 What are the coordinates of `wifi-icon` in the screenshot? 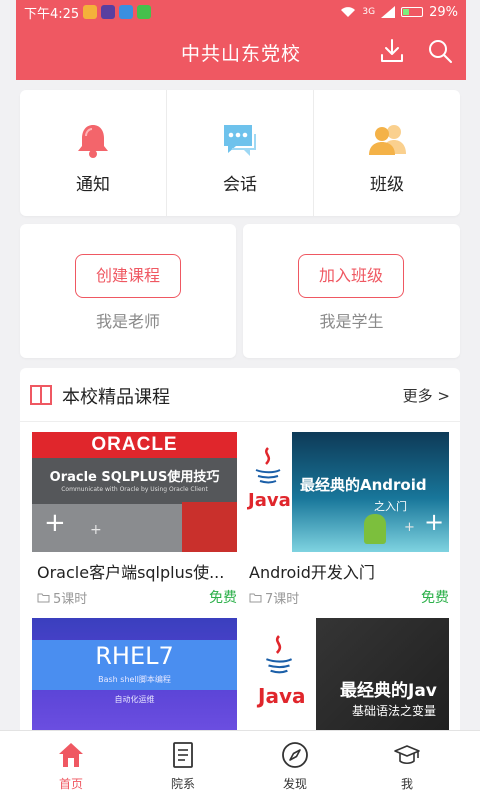 It's located at (348, 12).